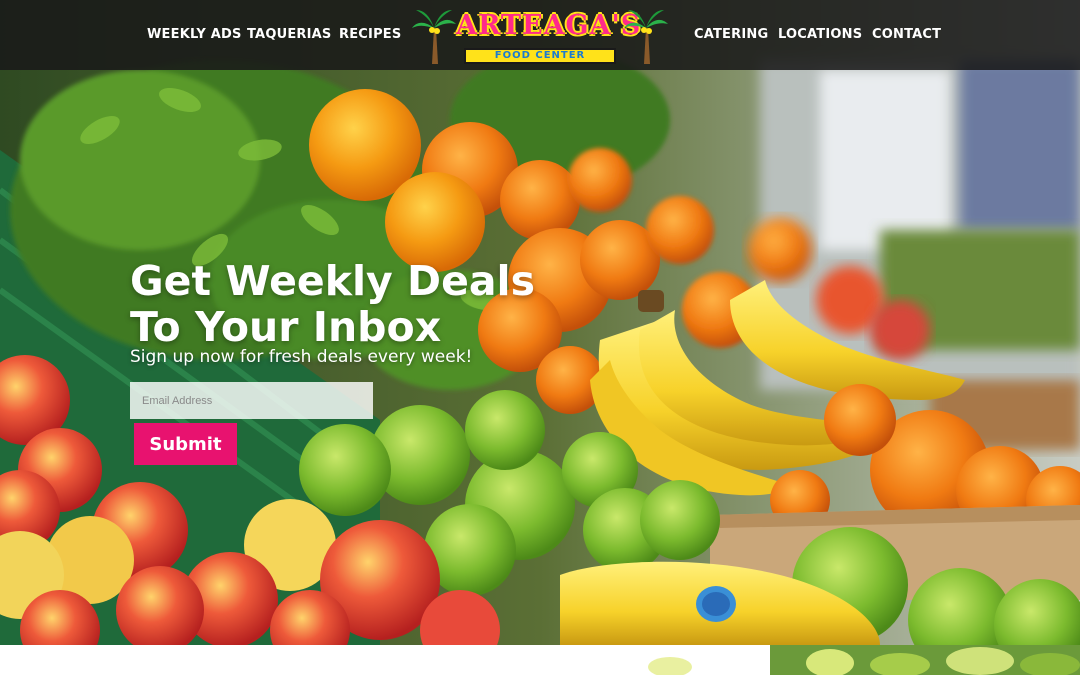 This screenshot has width=1080, height=675. I want to click on hero-headline-line1: Get Weekly Deals, so click(332, 281).